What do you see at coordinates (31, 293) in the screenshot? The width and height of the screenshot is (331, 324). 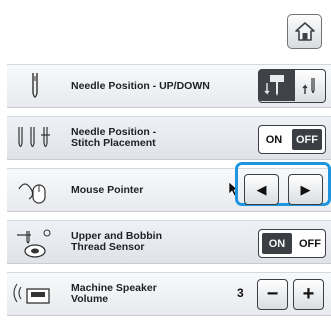 I see `speaker-icon` at bounding box center [31, 293].